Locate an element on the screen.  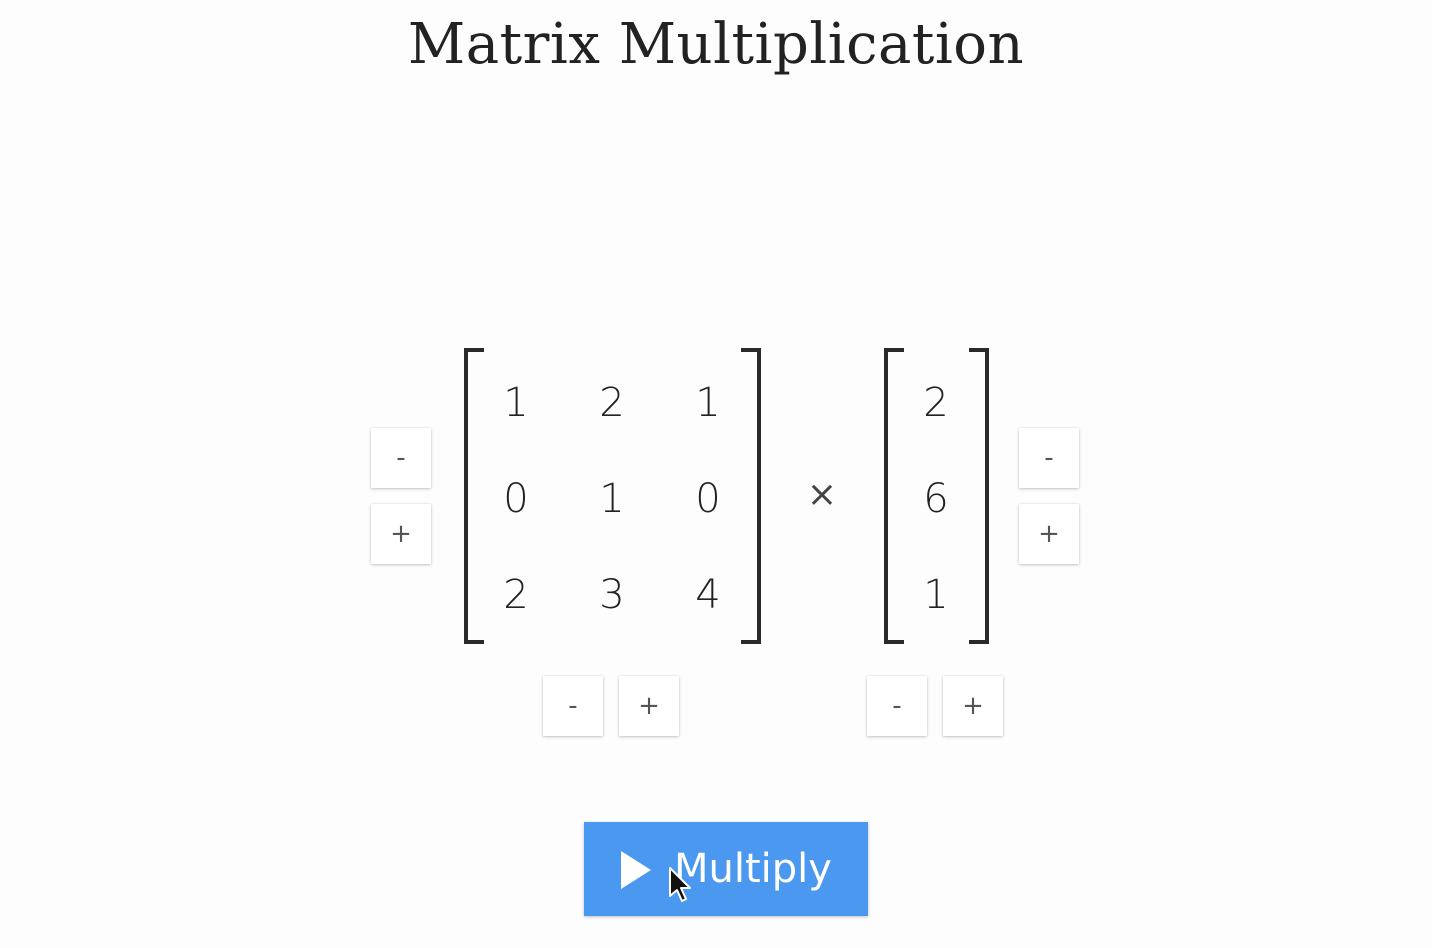
matrix-b-remove-row-button: - is located at coordinates (1049, 458).